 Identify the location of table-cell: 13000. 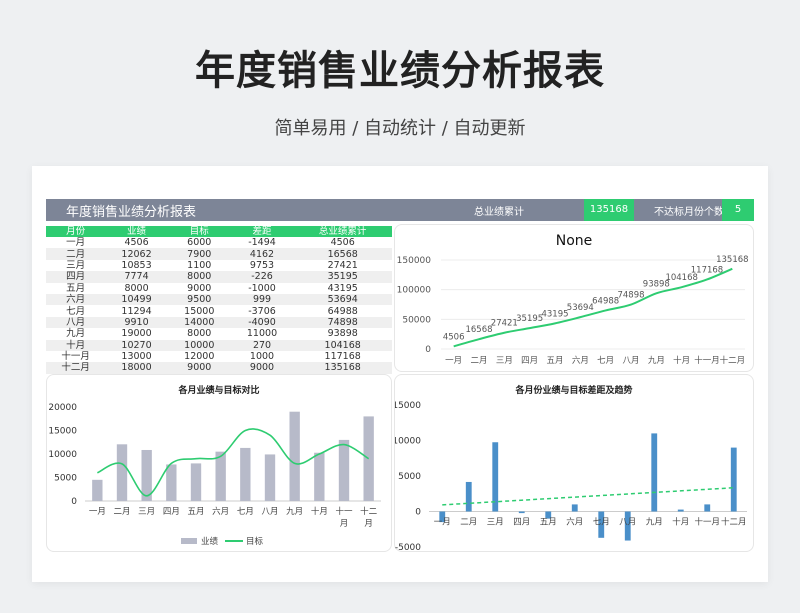
(136, 357).